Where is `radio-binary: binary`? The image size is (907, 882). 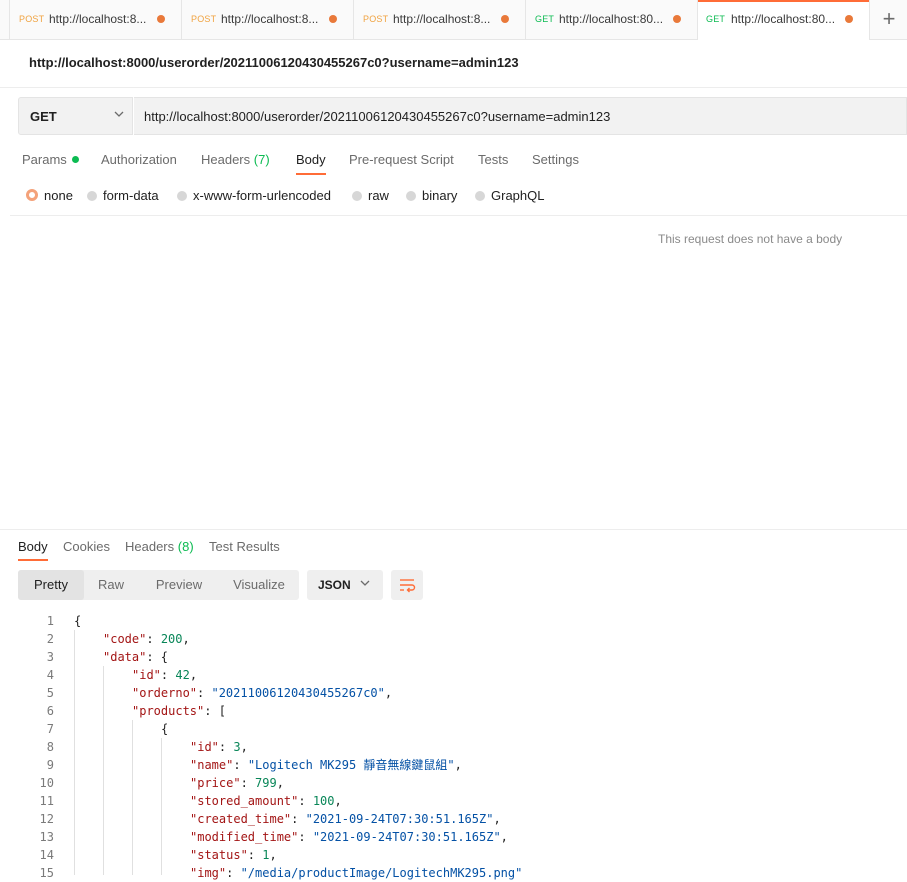
radio-binary: binary is located at coordinates (431, 195).